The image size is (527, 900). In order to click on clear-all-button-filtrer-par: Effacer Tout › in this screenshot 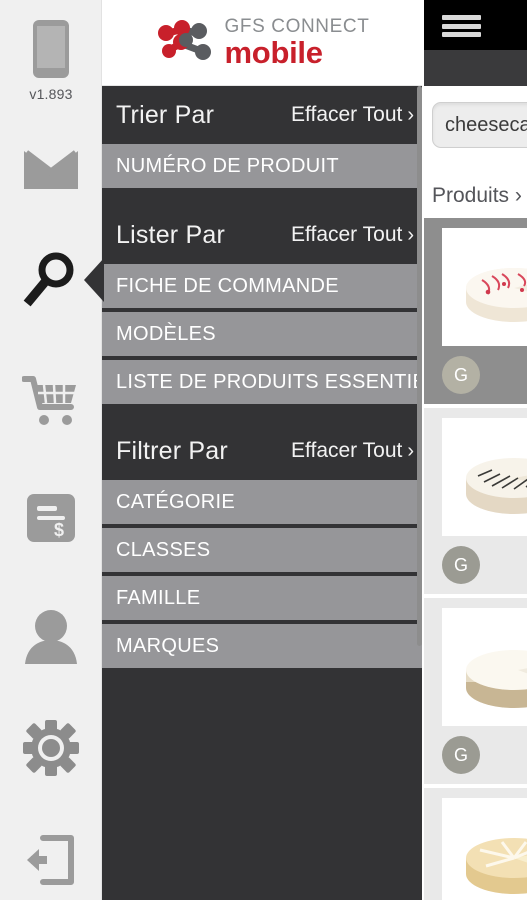, I will do `click(354, 451)`.